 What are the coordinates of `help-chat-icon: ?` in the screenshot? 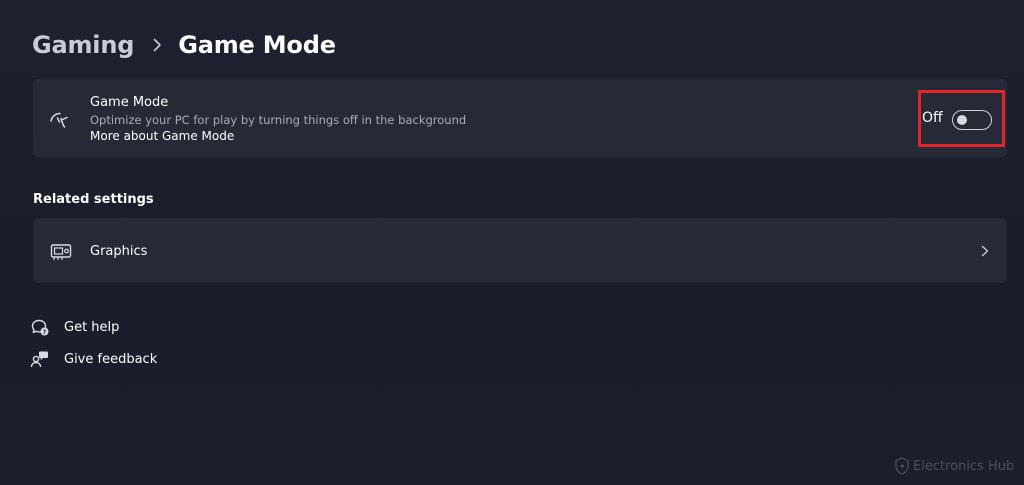 It's located at (40, 327).